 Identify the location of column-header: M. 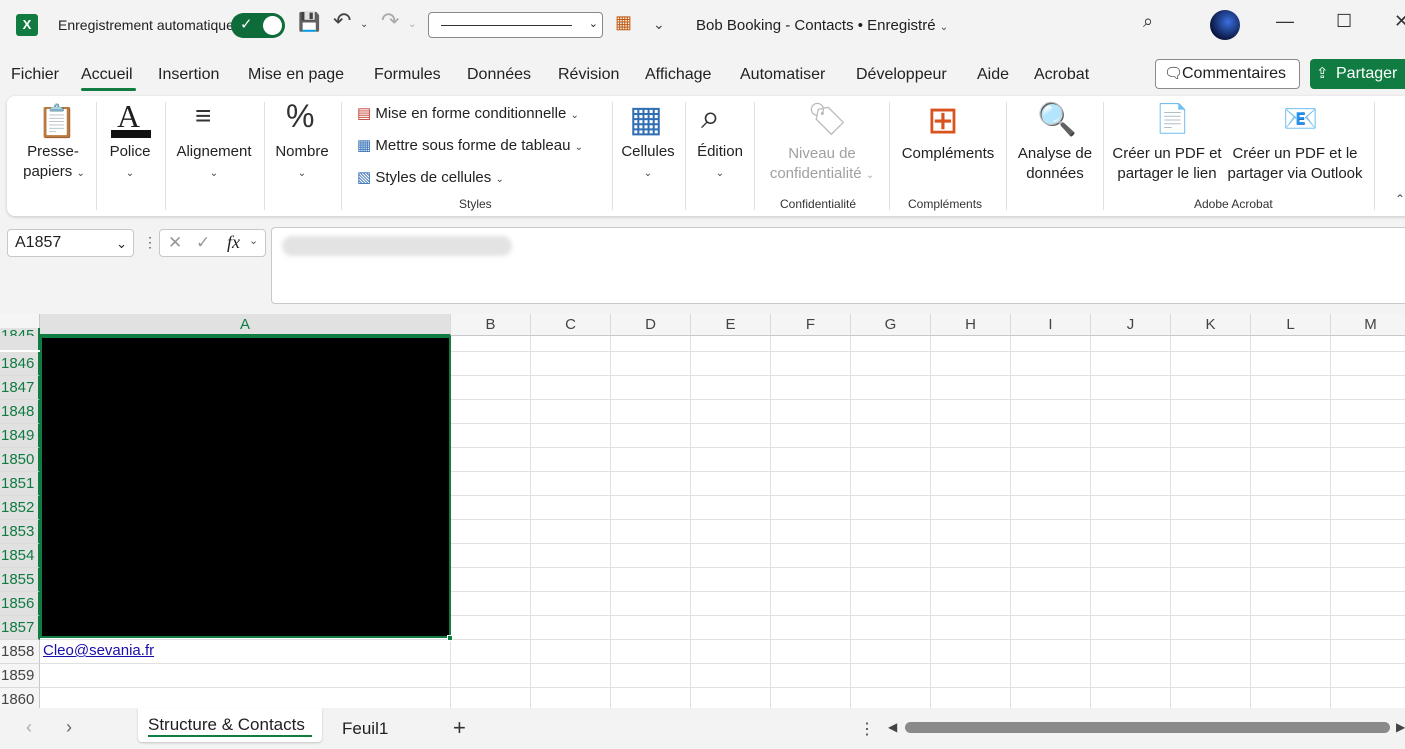
(1368, 325).